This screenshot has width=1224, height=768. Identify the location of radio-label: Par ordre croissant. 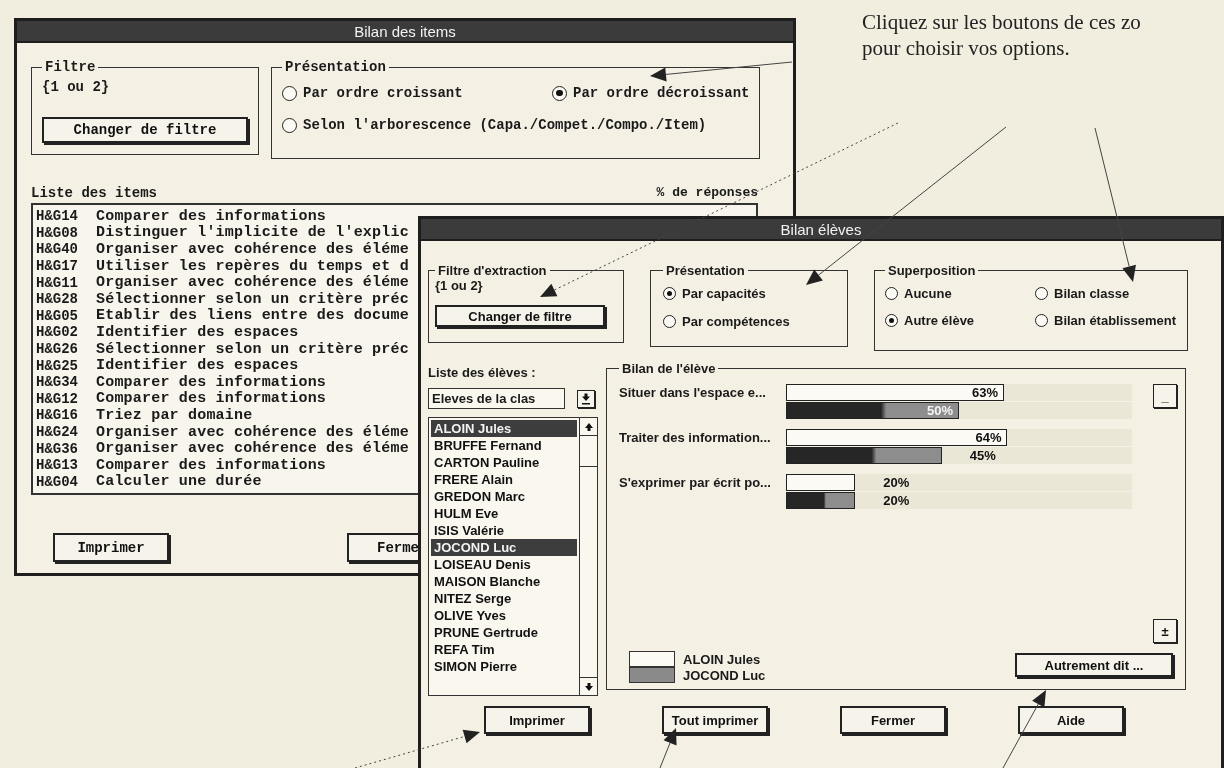
(383, 93).